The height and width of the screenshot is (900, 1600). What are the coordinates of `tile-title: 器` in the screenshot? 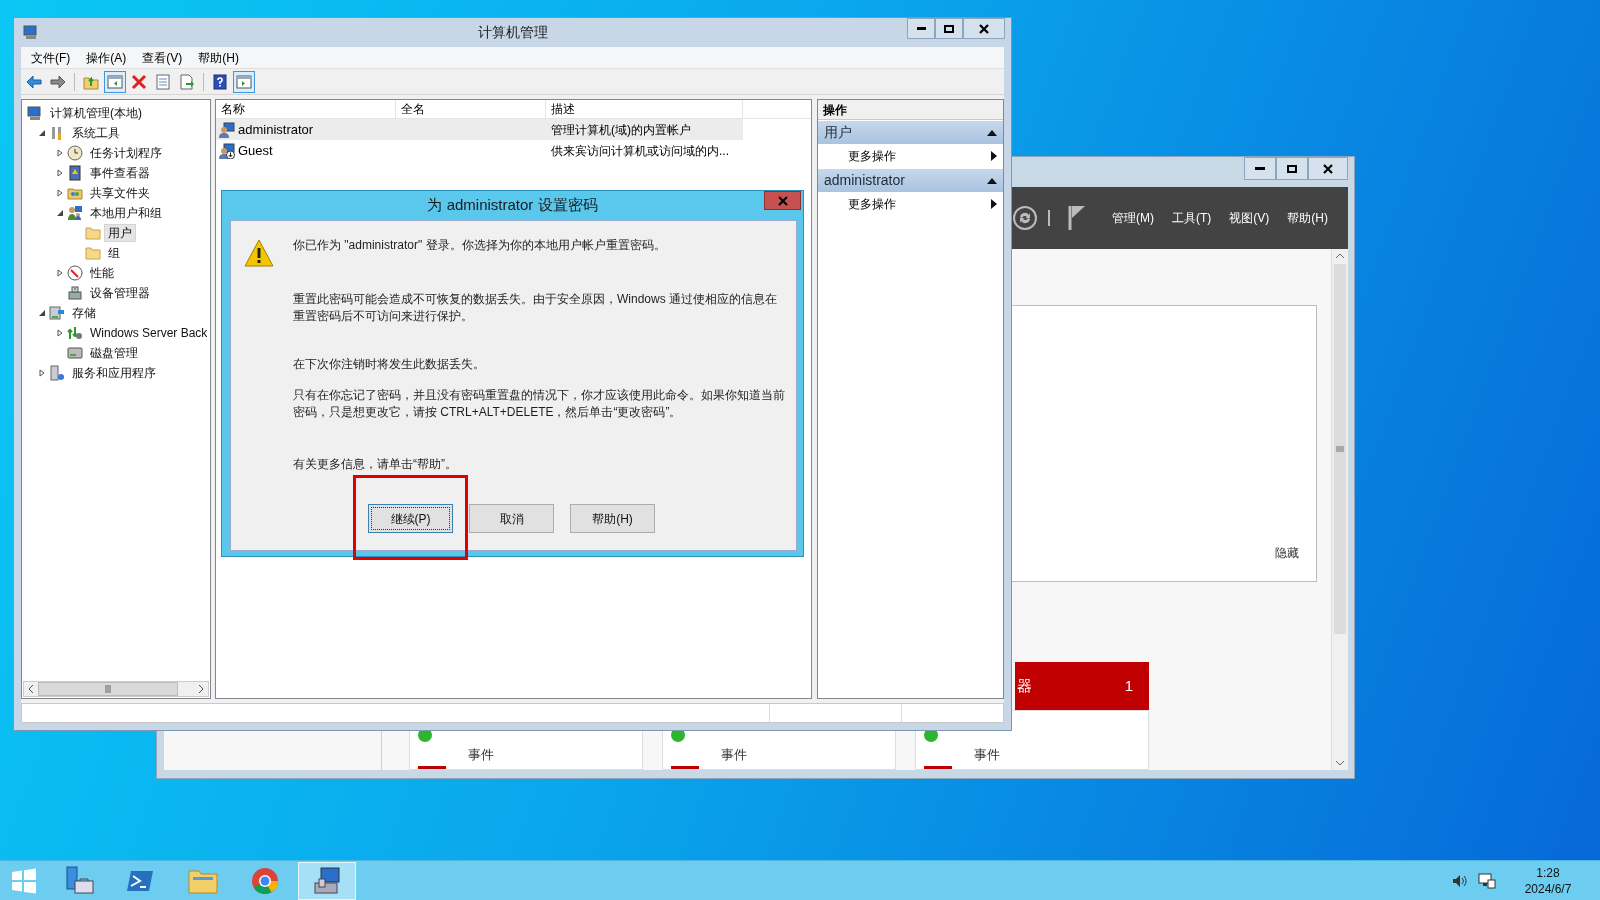 It's located at (1024, 685).